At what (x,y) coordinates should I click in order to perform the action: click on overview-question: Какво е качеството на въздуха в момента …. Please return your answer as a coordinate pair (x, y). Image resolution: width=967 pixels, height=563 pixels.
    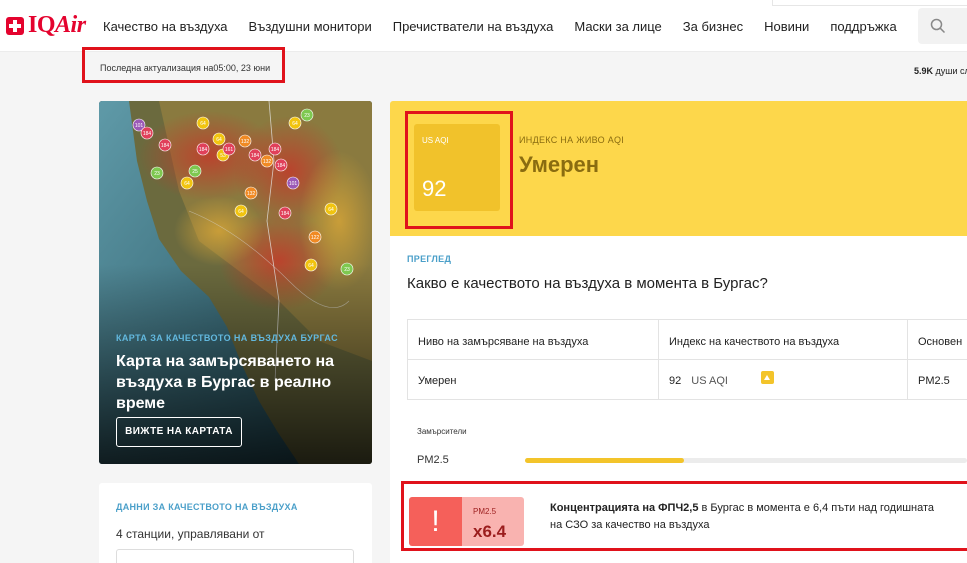
    Looking at the image, I should click on (587, 283).